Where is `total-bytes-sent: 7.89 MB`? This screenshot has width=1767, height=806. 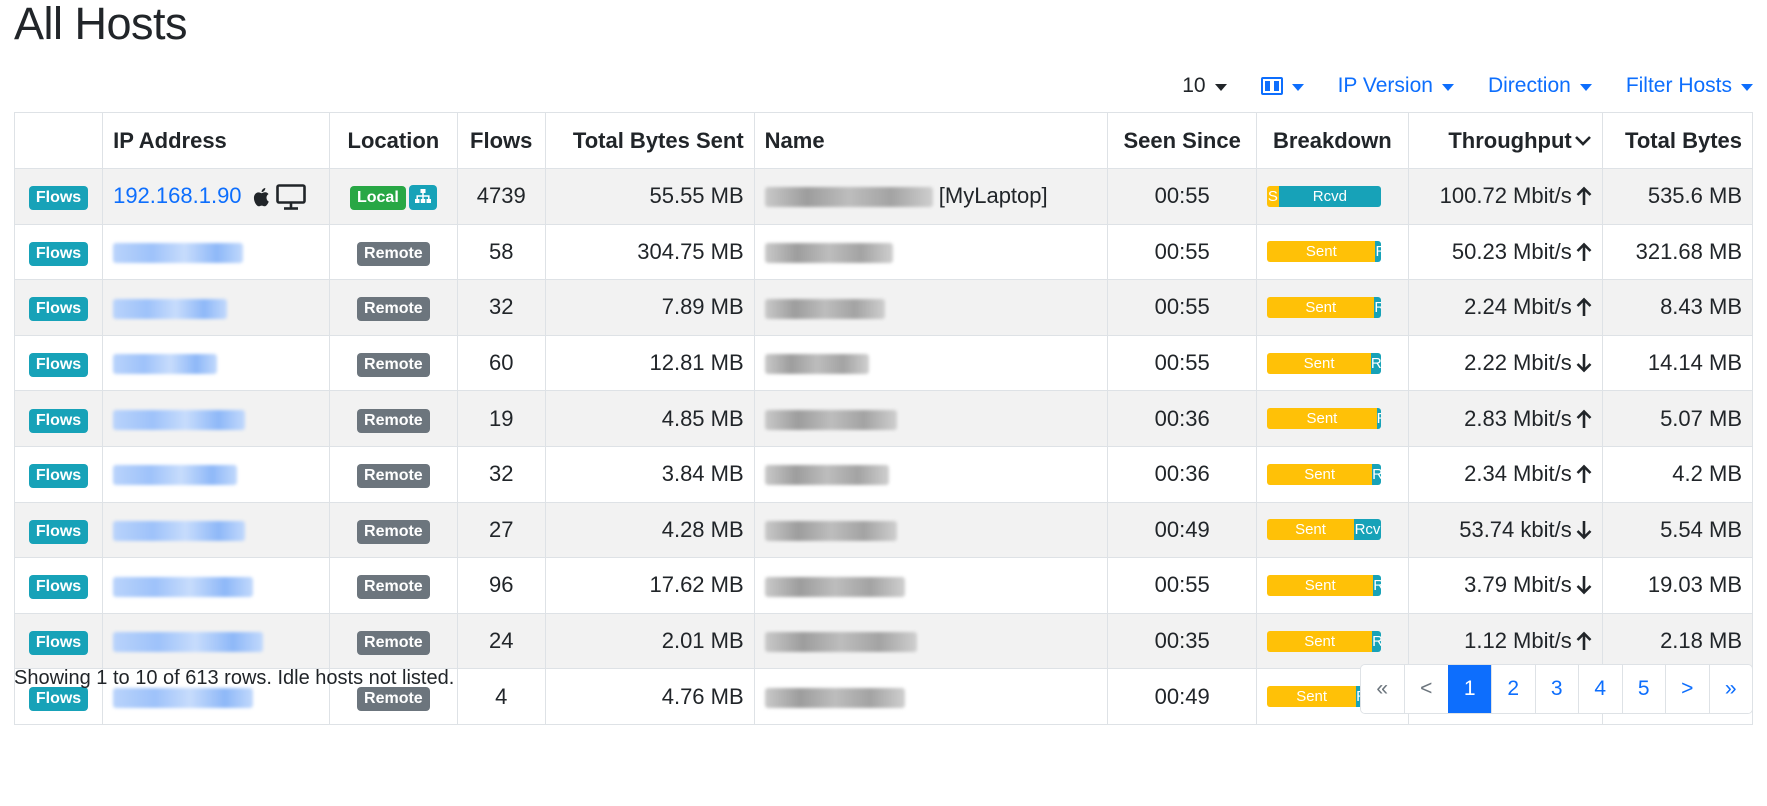
total-bytes-sent: 7.89 MB is located at coordinates (649, 307).